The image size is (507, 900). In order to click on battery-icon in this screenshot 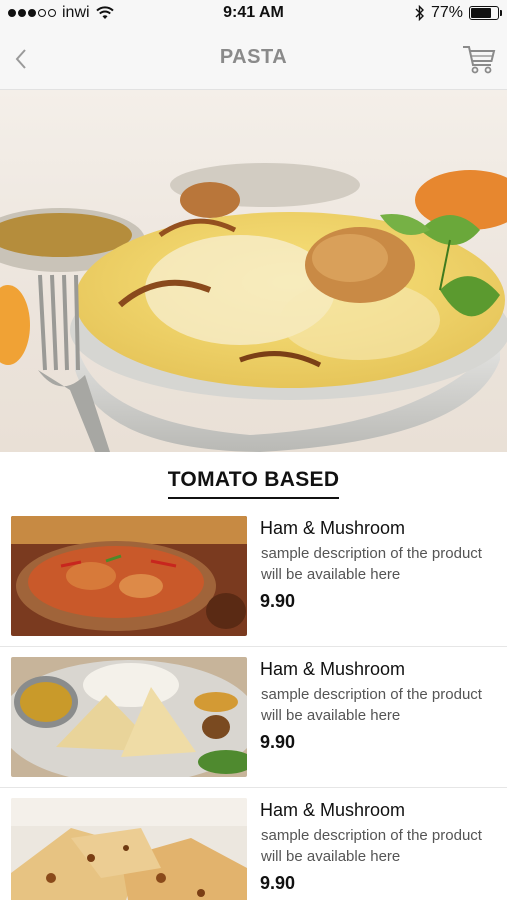, I will do `click(485, 13)`.